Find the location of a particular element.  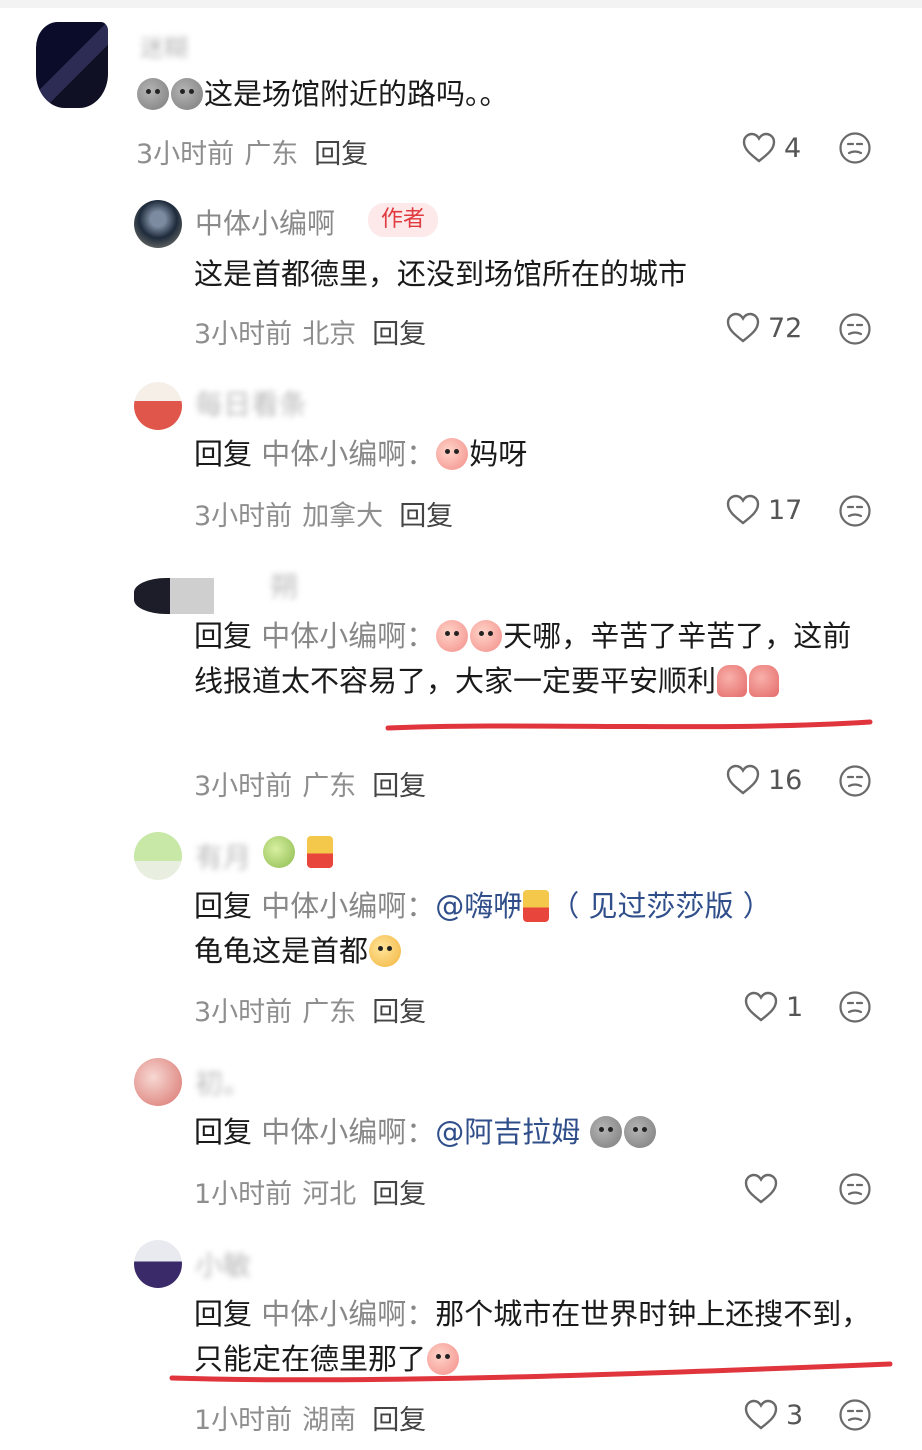

red-underline-annotation is located at coordinates (629, 725).